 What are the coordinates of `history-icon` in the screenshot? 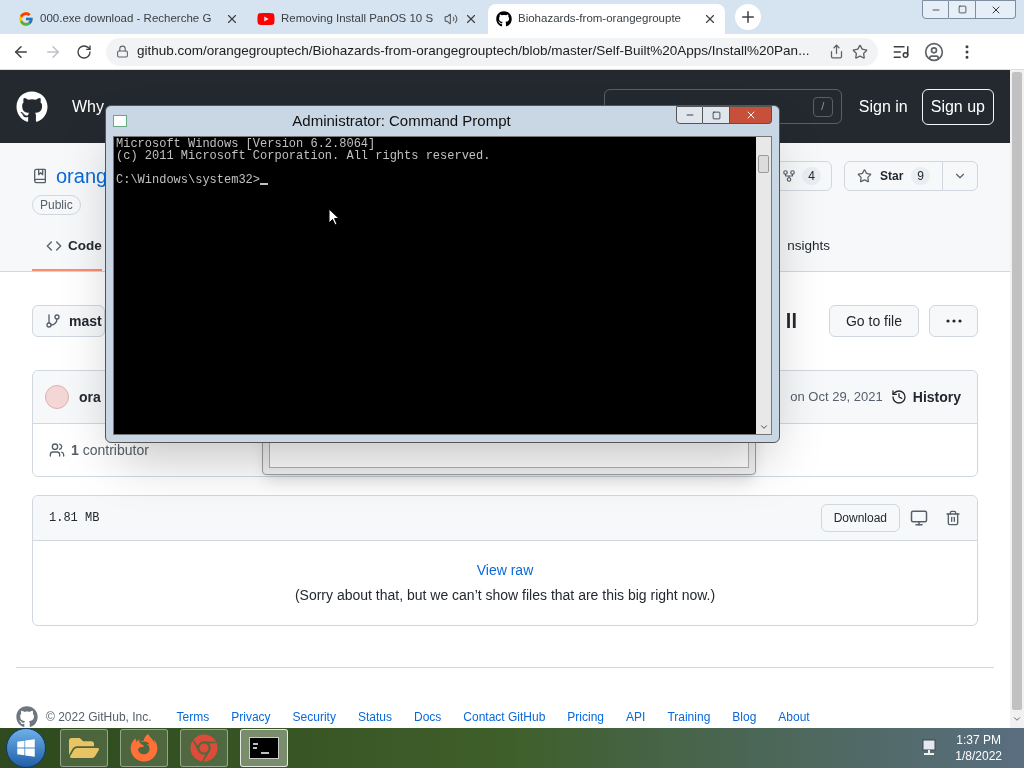 It's located at (898, 397).